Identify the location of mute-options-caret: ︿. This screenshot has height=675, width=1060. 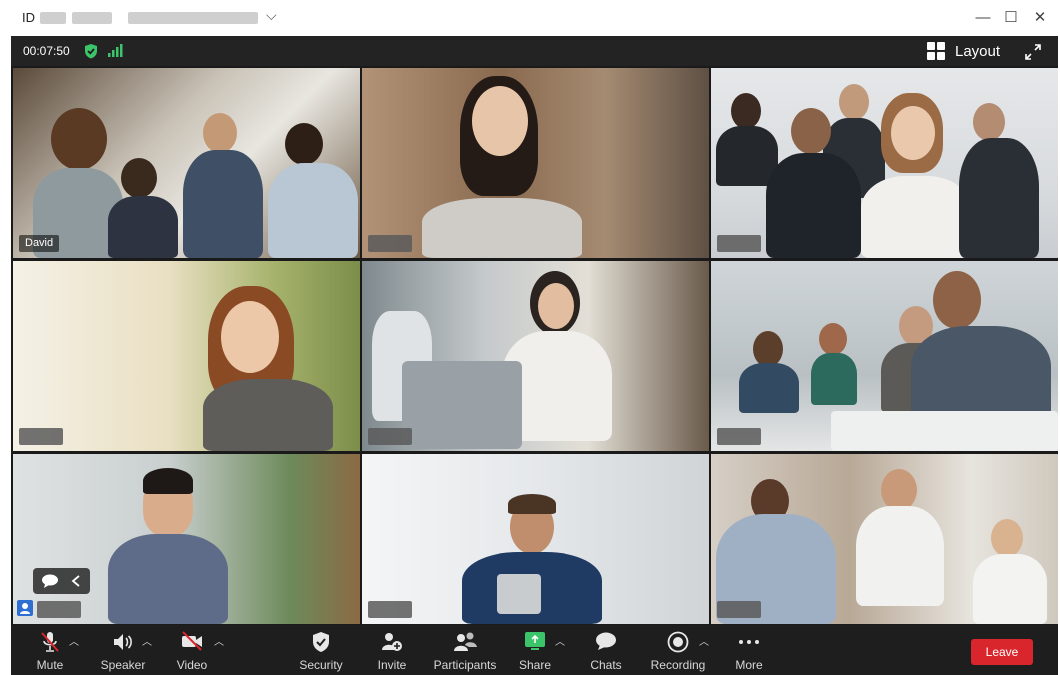
(74, 640).